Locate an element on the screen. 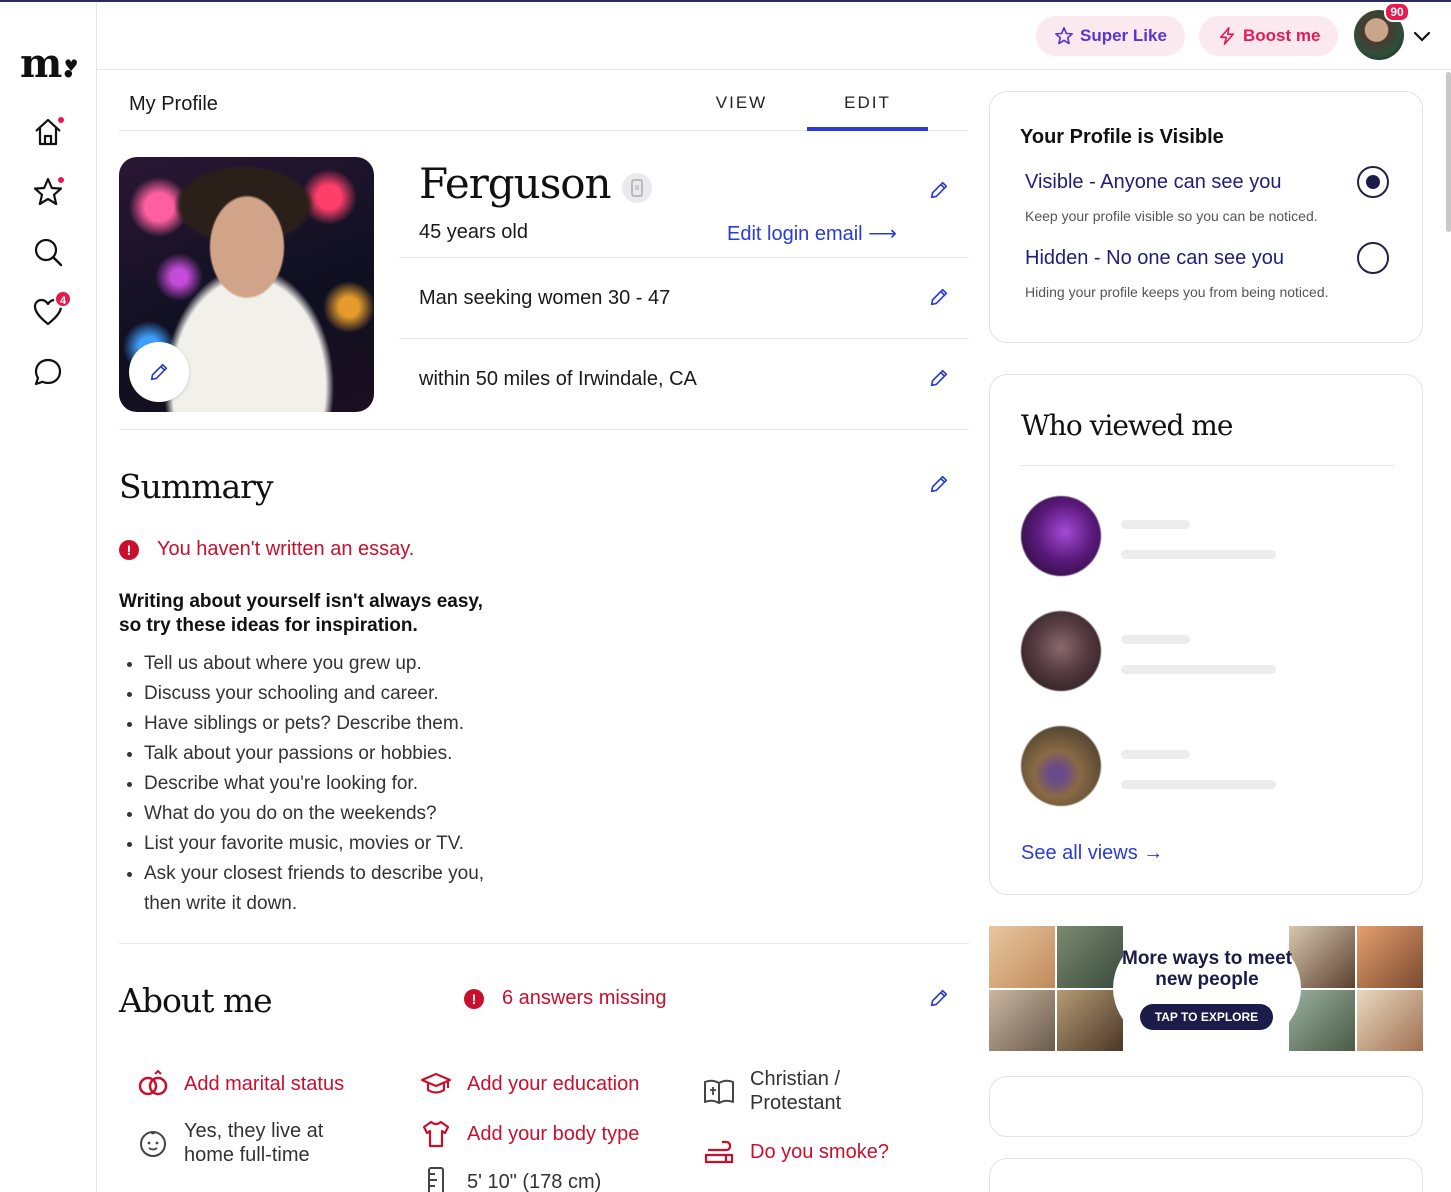 This screenshot has width=1451, height=1192. smoking-label: Do you smoke? is located at coordinates (819, 1151).